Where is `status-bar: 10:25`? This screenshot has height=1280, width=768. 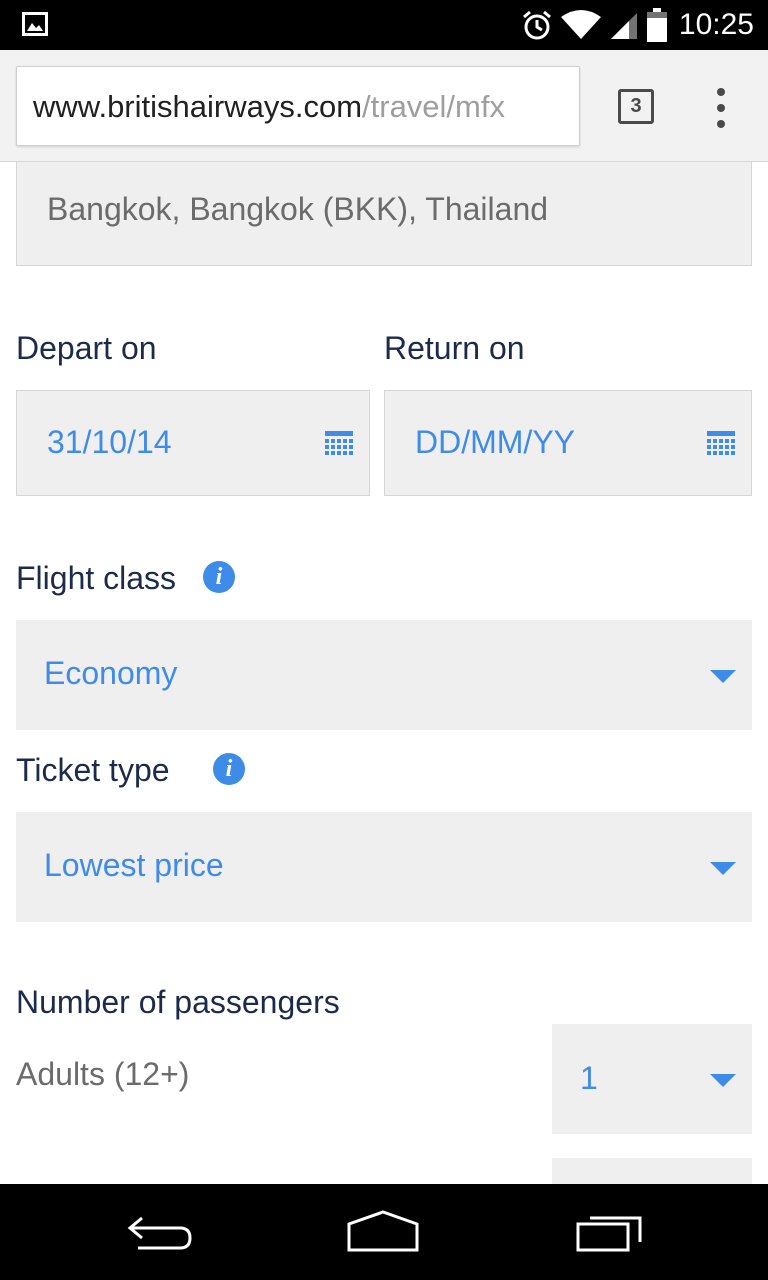 status-bar: 10:25 is located at coordinates (384, 25).